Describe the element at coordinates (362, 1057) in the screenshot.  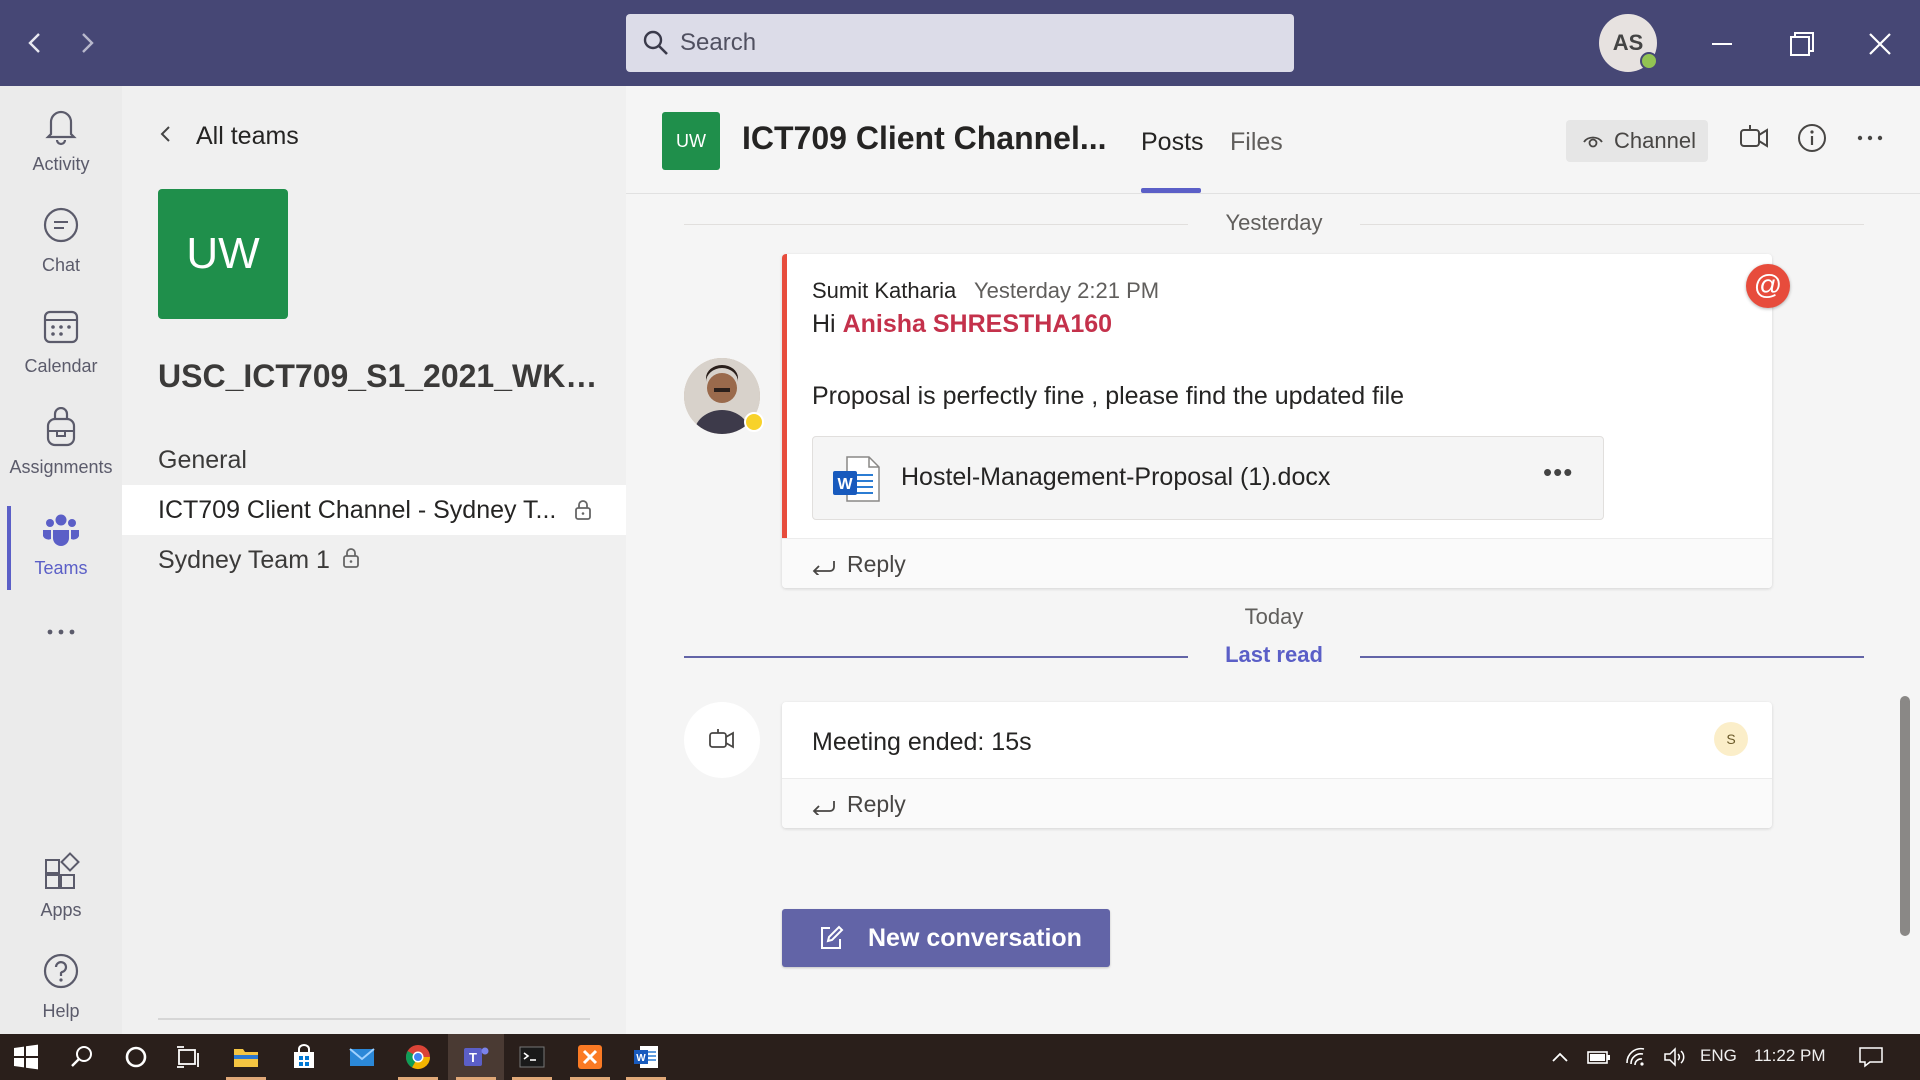
I see `mail-icon` at that location.